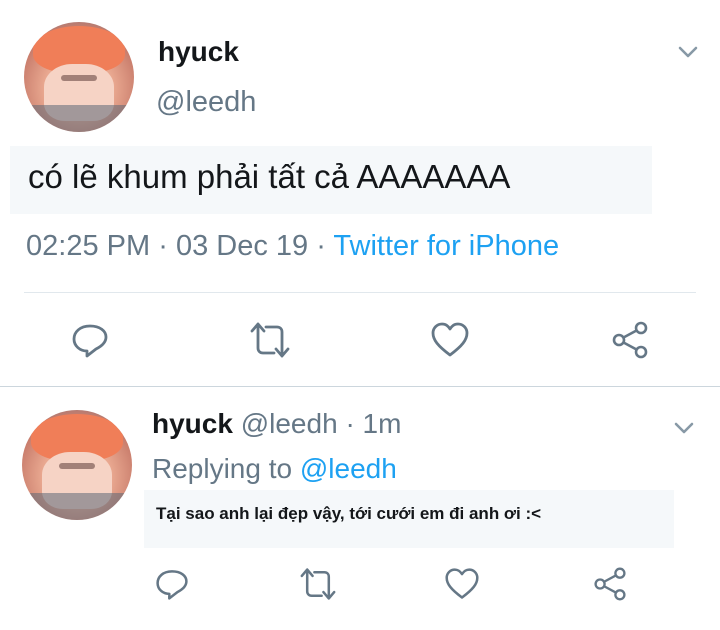 The width and height of the screenshot is (720, 630). I want to click on reply-age: 1m, so click(382, 423).